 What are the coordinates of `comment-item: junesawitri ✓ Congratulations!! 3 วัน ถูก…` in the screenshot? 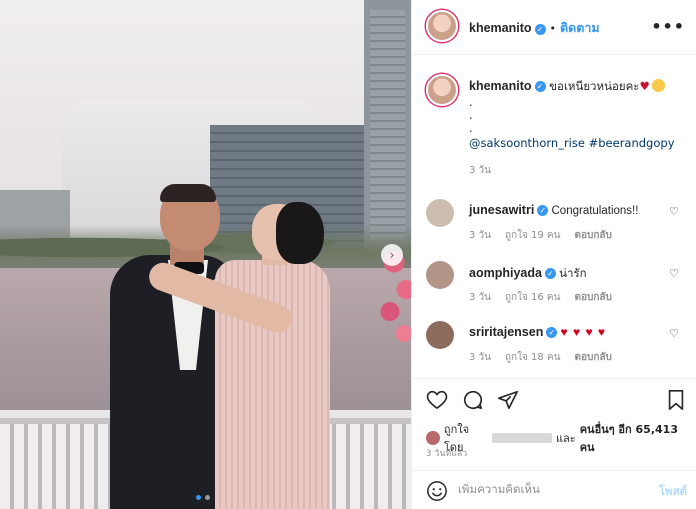 It's located at (554, 229).